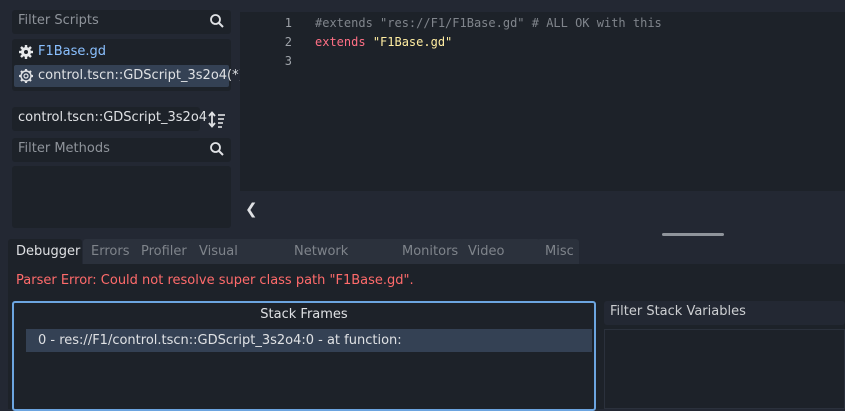 This screenshot has width=845, height=411. Describe the element at coordinates (340, 42) in the screenshot. I see `keyword-token: extends` at that location.